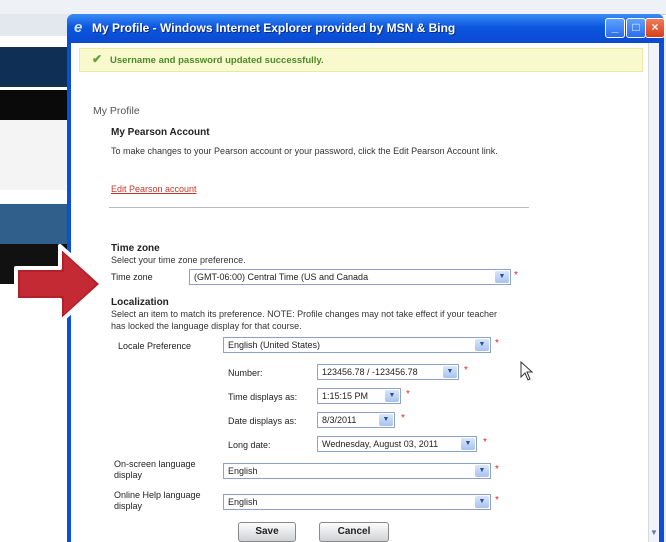 The image size is (666, 542). I want to click on date-display-label: Date displays as:, so click(262, 421).